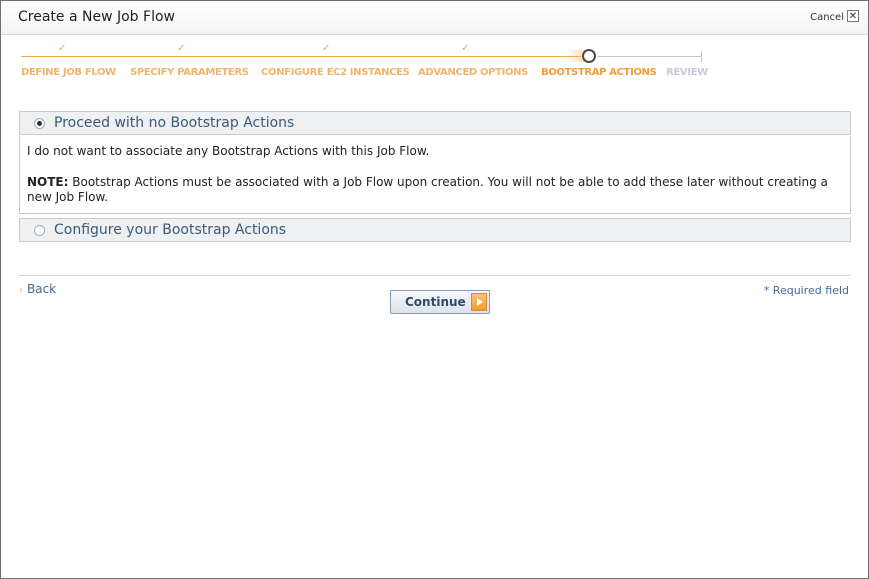  What do you see at coordinates (473, 72) in the screenshot?
I see `step-advanced-options: ADVANCED OPTIONS` at bounding box center [473, 72].